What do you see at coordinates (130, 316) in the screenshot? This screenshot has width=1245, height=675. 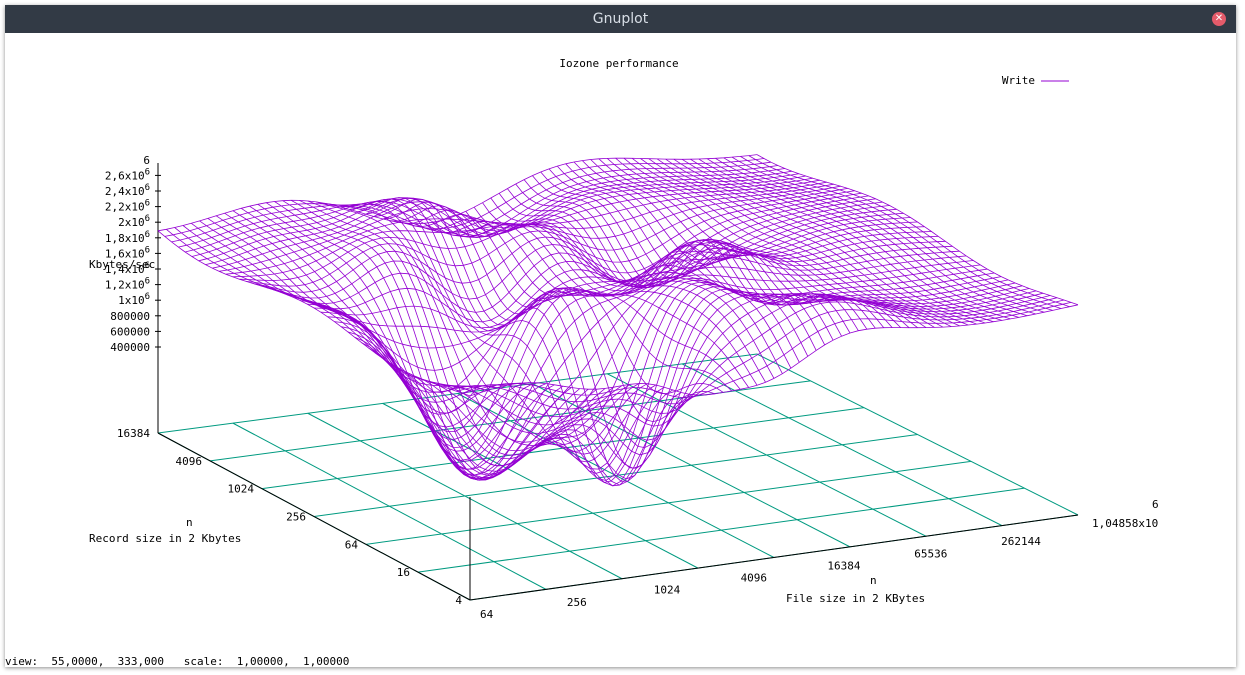 I see `z-tick-label: 800000` at bounding box center [130, 316].